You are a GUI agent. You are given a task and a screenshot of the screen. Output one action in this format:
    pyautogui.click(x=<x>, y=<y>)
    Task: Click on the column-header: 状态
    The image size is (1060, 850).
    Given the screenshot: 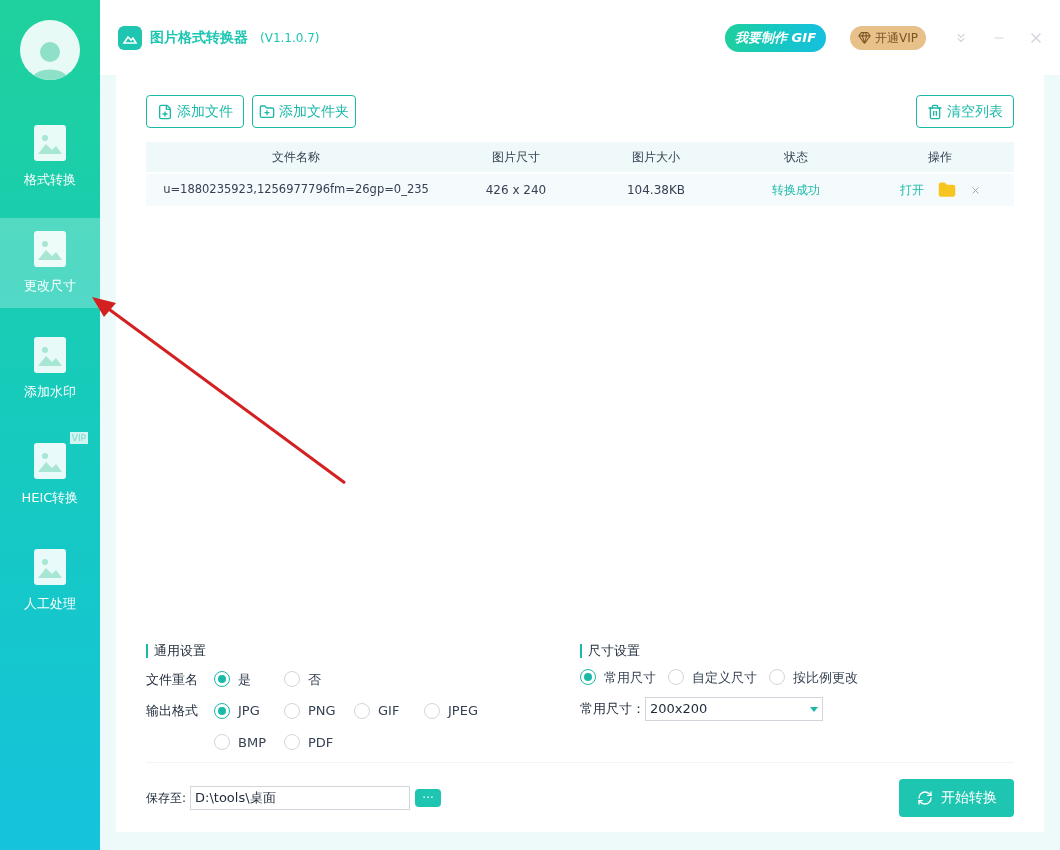 What is the action you would take?
    pyautogui.click(x=796, y=157)
    